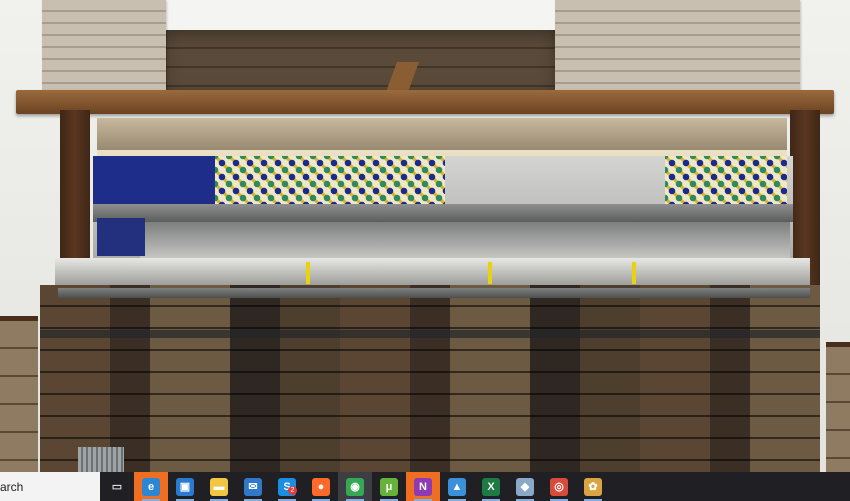  I want to click on paint-icon: ✿, so click(593, 486).